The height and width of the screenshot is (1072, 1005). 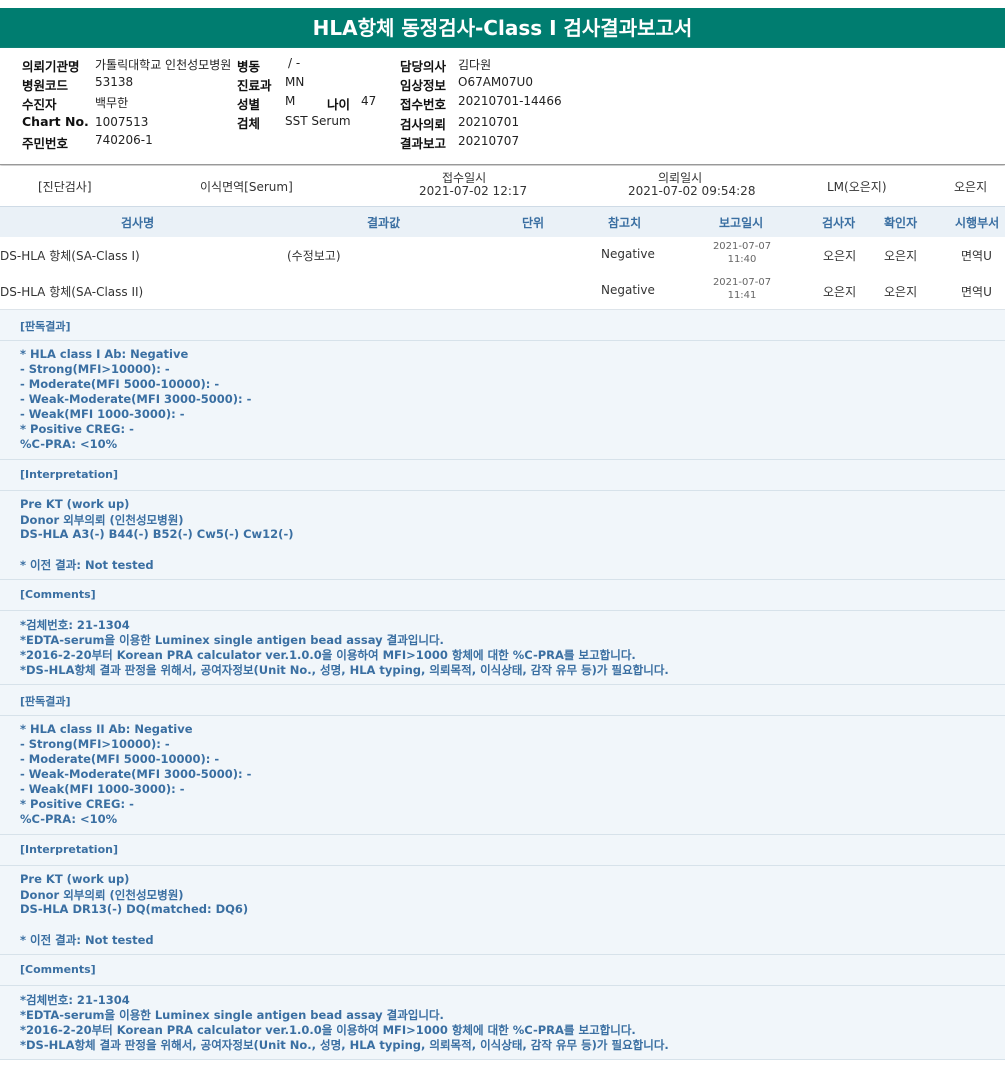 I want to click on name-label: 수진자, so click(x=39, y=104).